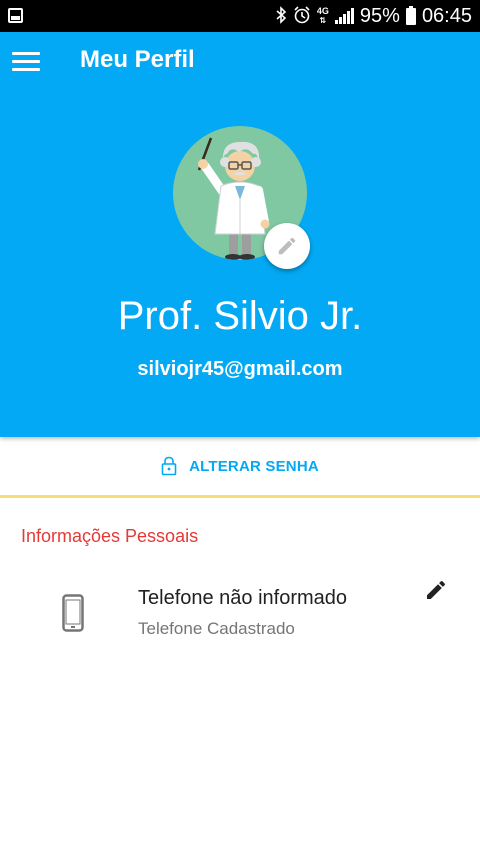 The height and width of the screenshot is (854, 480). What do you see at coordinates (410, 15) in the screenshot?
I see `battery-icon` at bounding box center [410, 15].